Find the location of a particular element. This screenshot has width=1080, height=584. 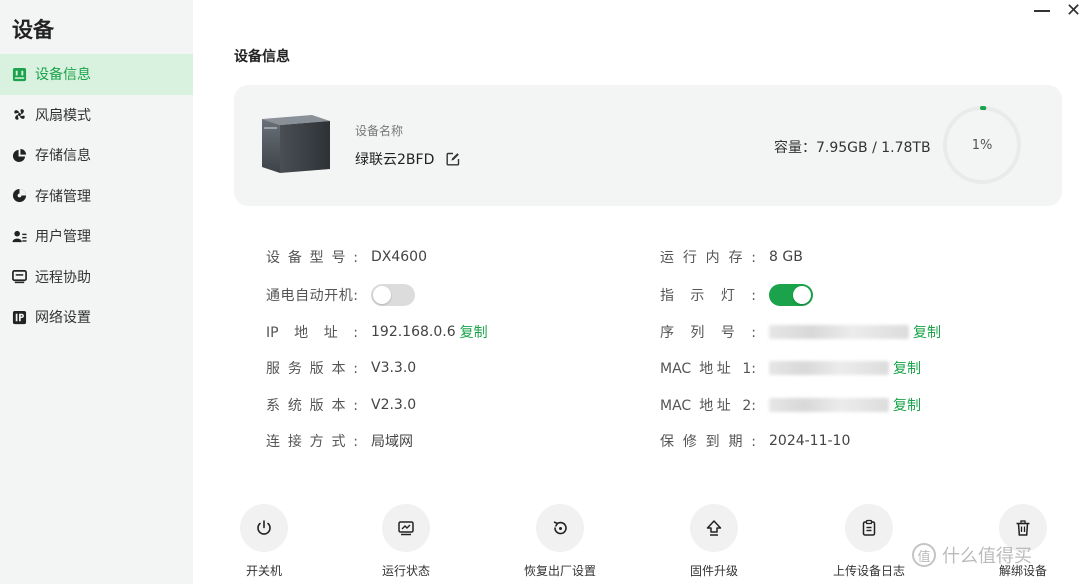

info-indicator-light: 指示灯: is located at coordinates (736, 295).